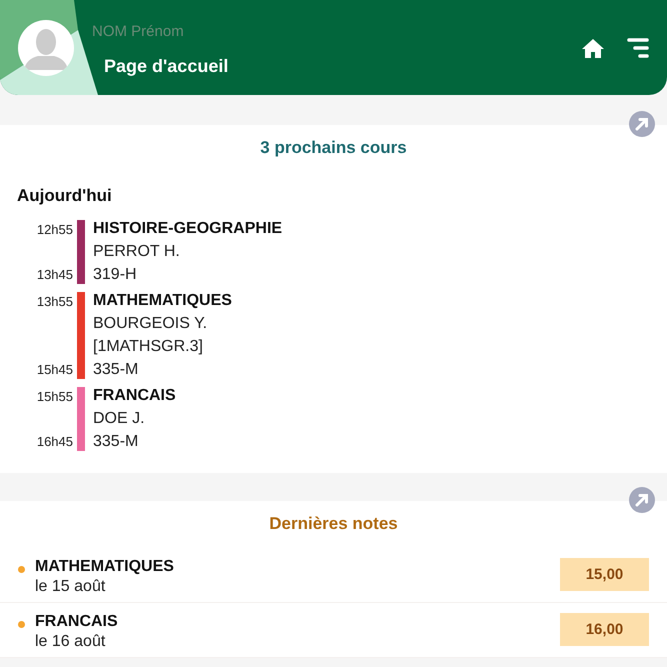 Image resolution: width=667 pixels, height=667 pixels. Describe the element at coordinates (54, 441) in the screenshot. I see `end-time: 16h45` at that location.